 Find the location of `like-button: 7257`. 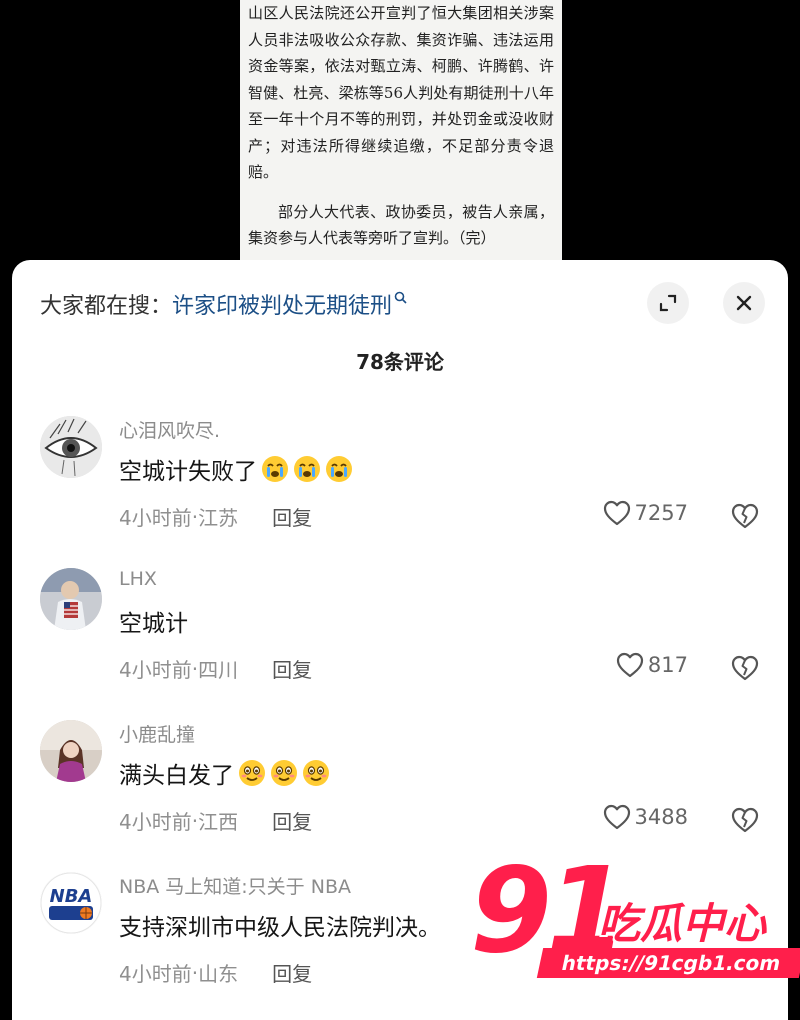

like-button: 7257 is located at coordinates (645, 513).